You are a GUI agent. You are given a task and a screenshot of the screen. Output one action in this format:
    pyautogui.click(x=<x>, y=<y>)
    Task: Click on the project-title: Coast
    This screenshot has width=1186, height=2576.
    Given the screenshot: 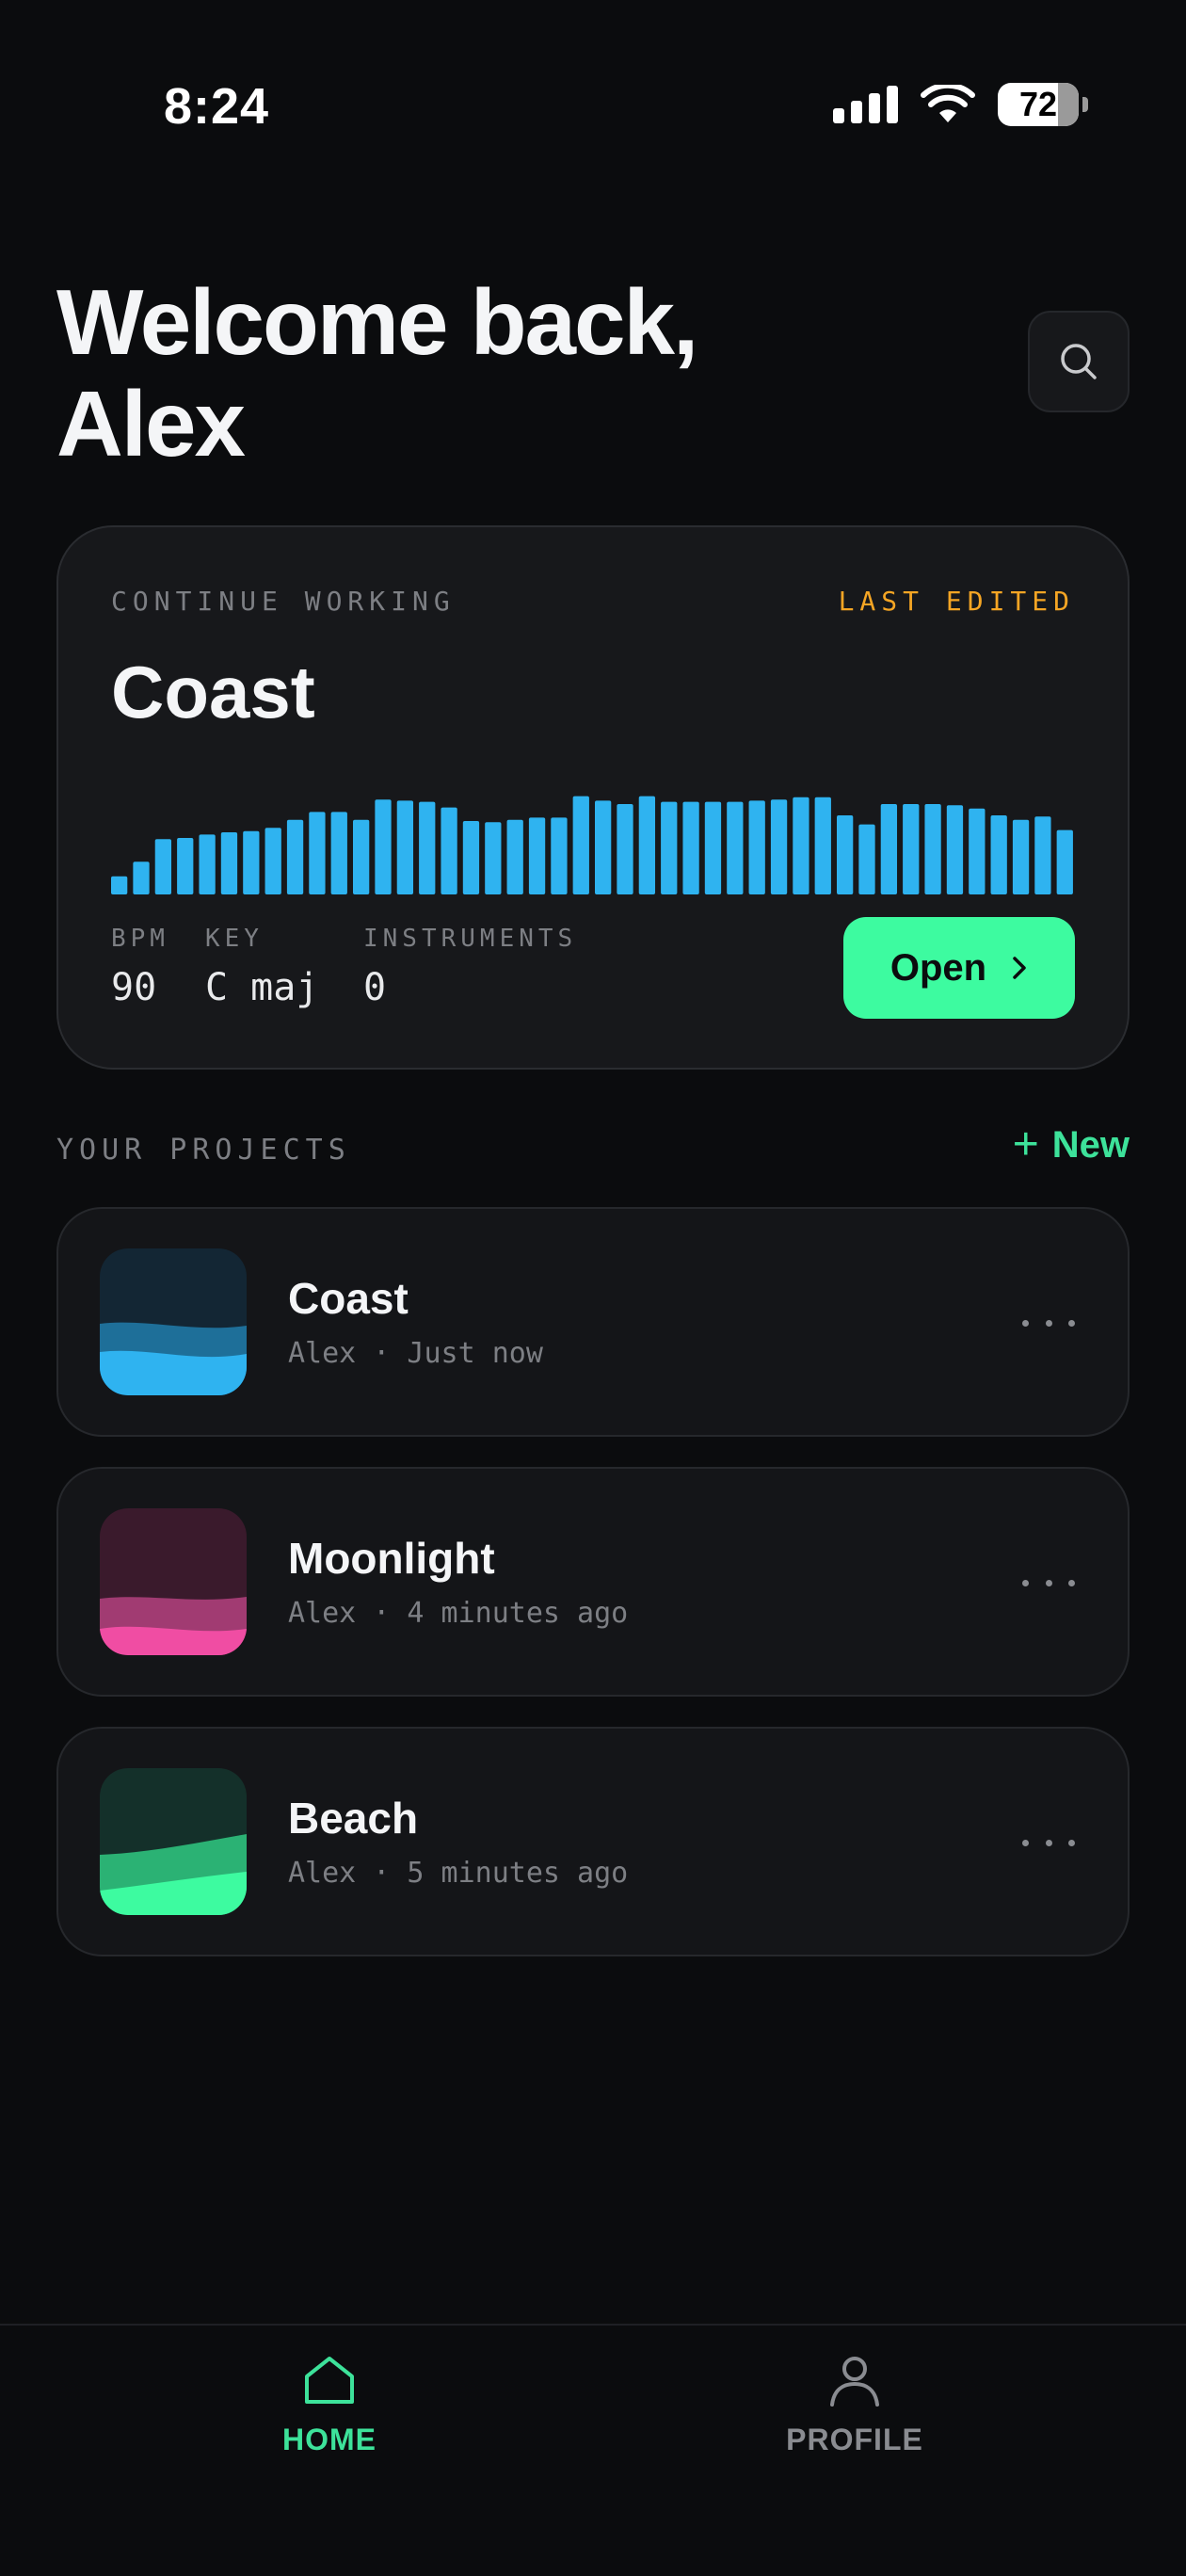 What is the action you would take?
    pyautogui.click(x=348, y=1298)
    